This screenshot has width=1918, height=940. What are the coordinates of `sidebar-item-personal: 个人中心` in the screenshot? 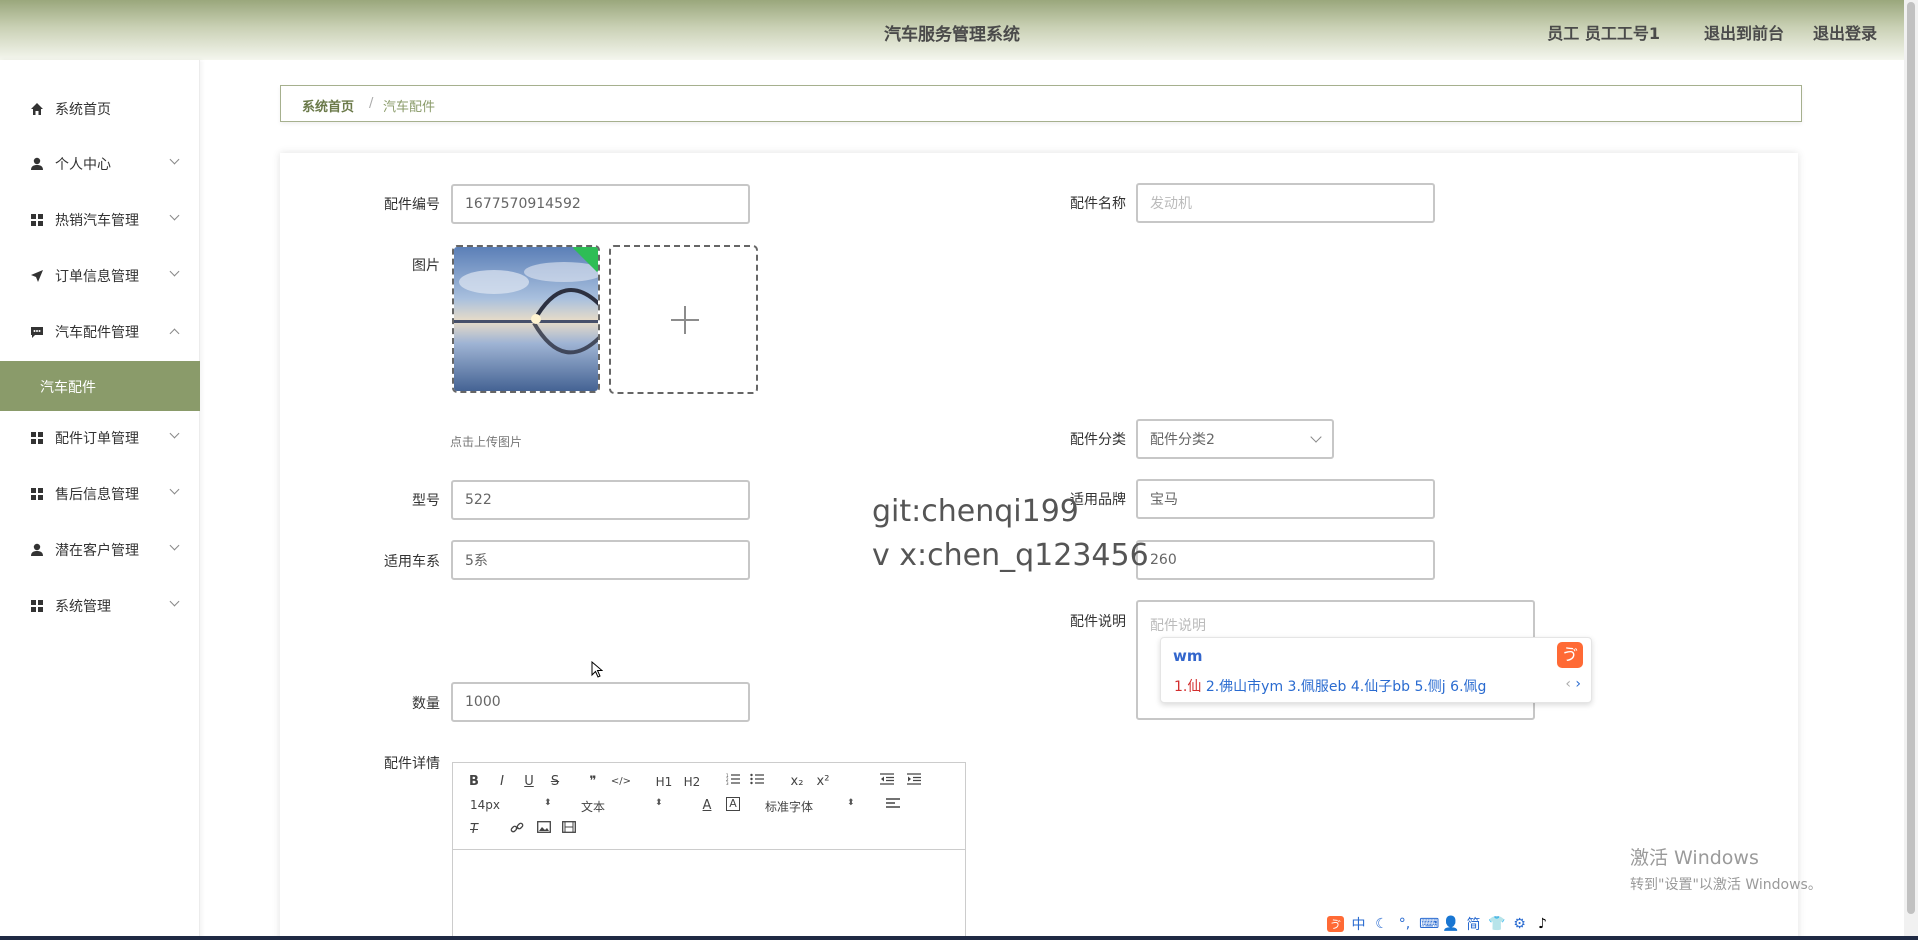 It's located at (100, 164).